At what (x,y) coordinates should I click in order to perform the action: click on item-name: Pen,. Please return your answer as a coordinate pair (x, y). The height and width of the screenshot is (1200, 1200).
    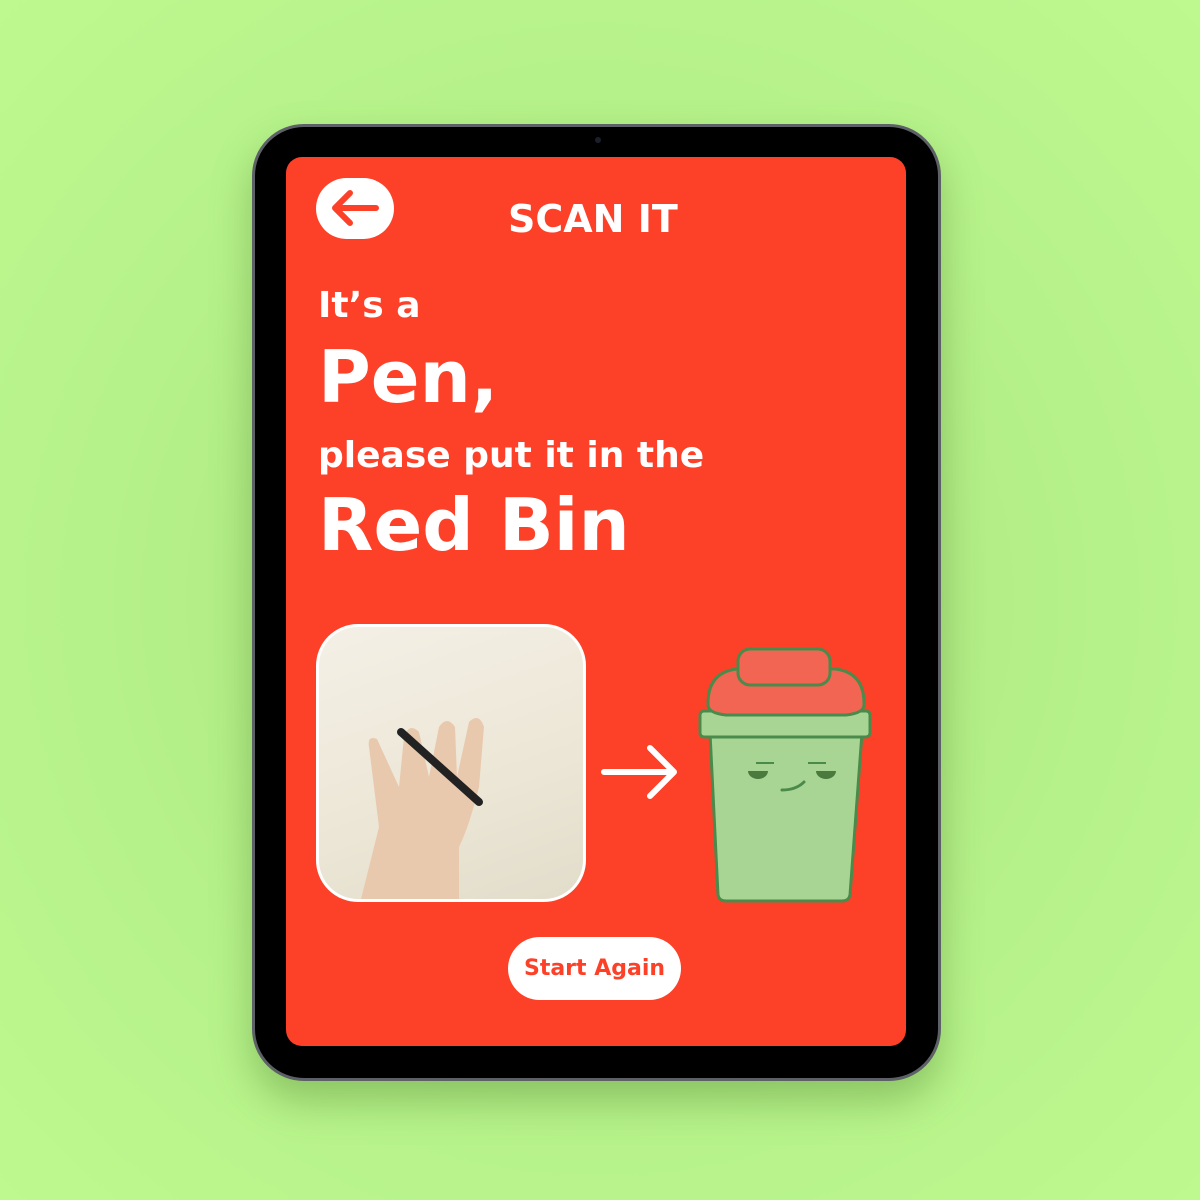
    Looking at the image, I should click on (408, 377).